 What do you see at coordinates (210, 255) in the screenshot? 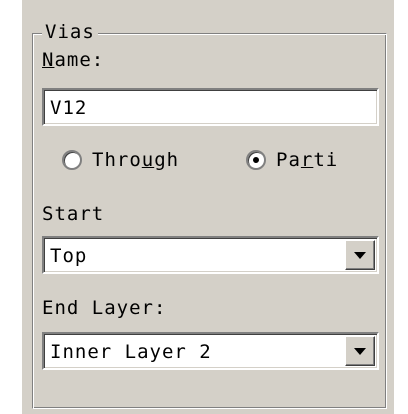
I see `start-dropdown: Top` at bounding box center [210, 255].